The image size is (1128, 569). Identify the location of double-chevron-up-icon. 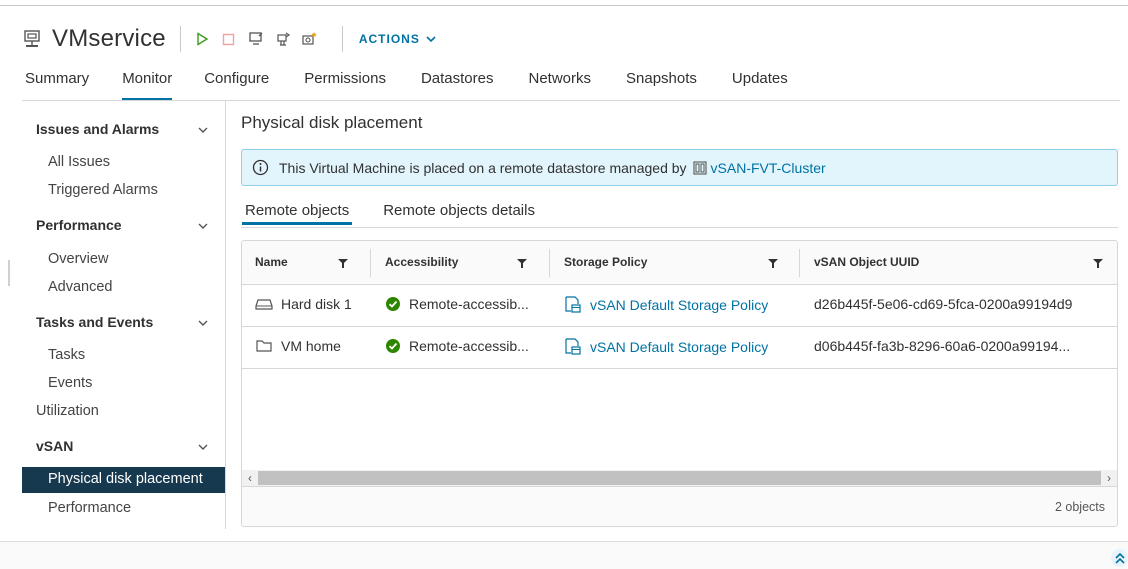
(1119, 558).